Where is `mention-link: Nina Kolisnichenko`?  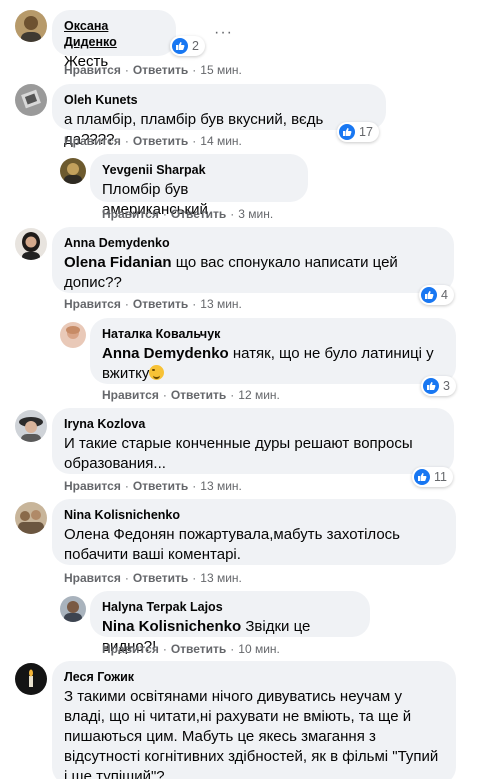 mention-link: Nina Kolisnichenko is located at coordinates (171, 626).